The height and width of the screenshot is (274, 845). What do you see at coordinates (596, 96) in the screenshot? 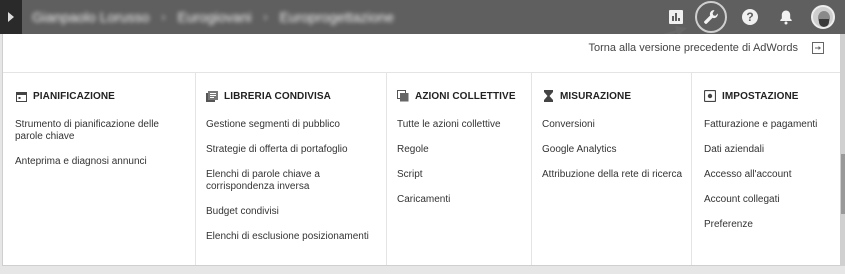
I see `column-title: MISURAZIONE` at bounding box center [596, 96].